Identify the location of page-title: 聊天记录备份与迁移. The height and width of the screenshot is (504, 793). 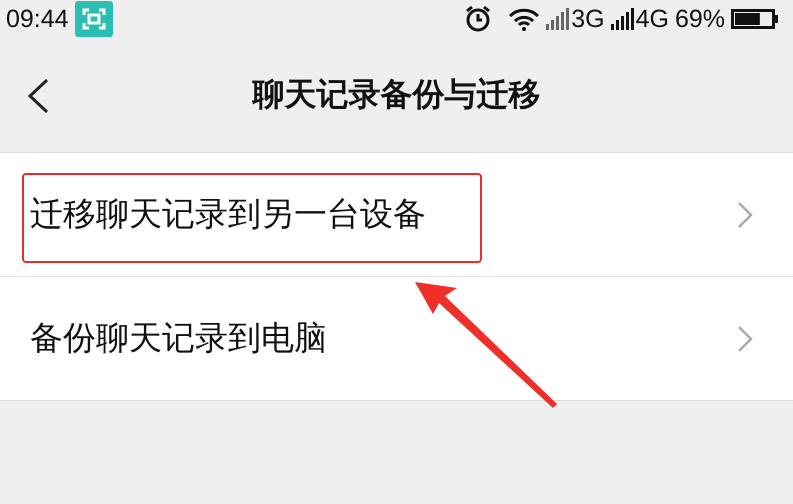
(396, 94).